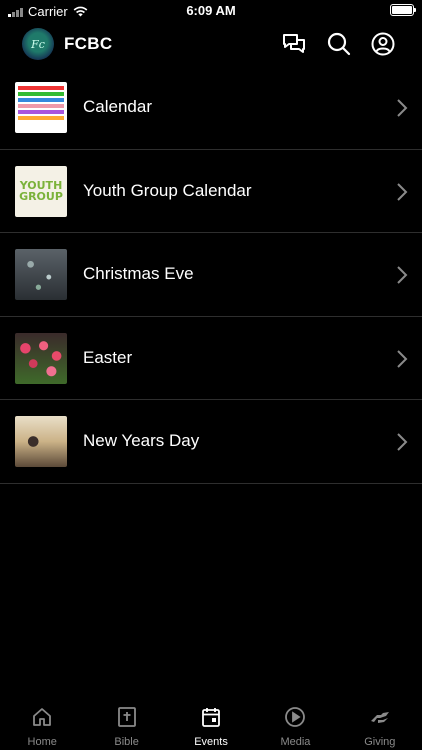  I want to click on tab-giving: Giving, so click(380, 725).